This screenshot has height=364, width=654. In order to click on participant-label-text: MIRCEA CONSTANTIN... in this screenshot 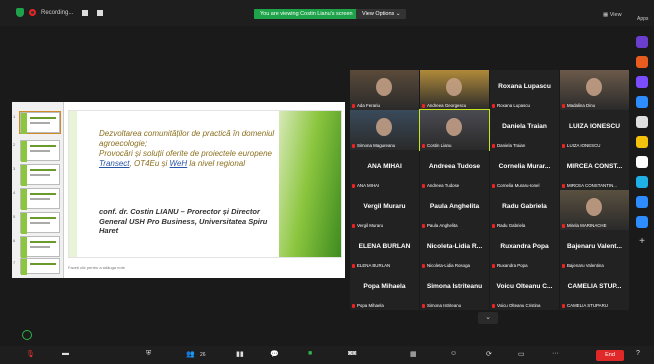, I will do `click(592, 185)`.